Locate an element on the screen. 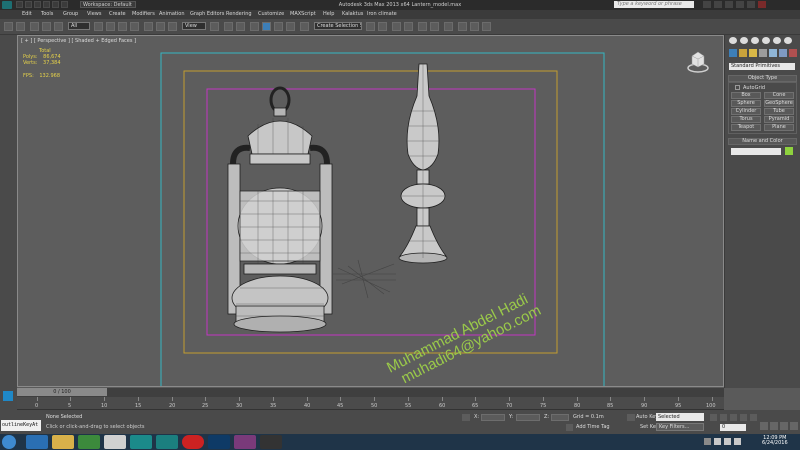  select-by-name-icon is located at coordinates (110, 26).